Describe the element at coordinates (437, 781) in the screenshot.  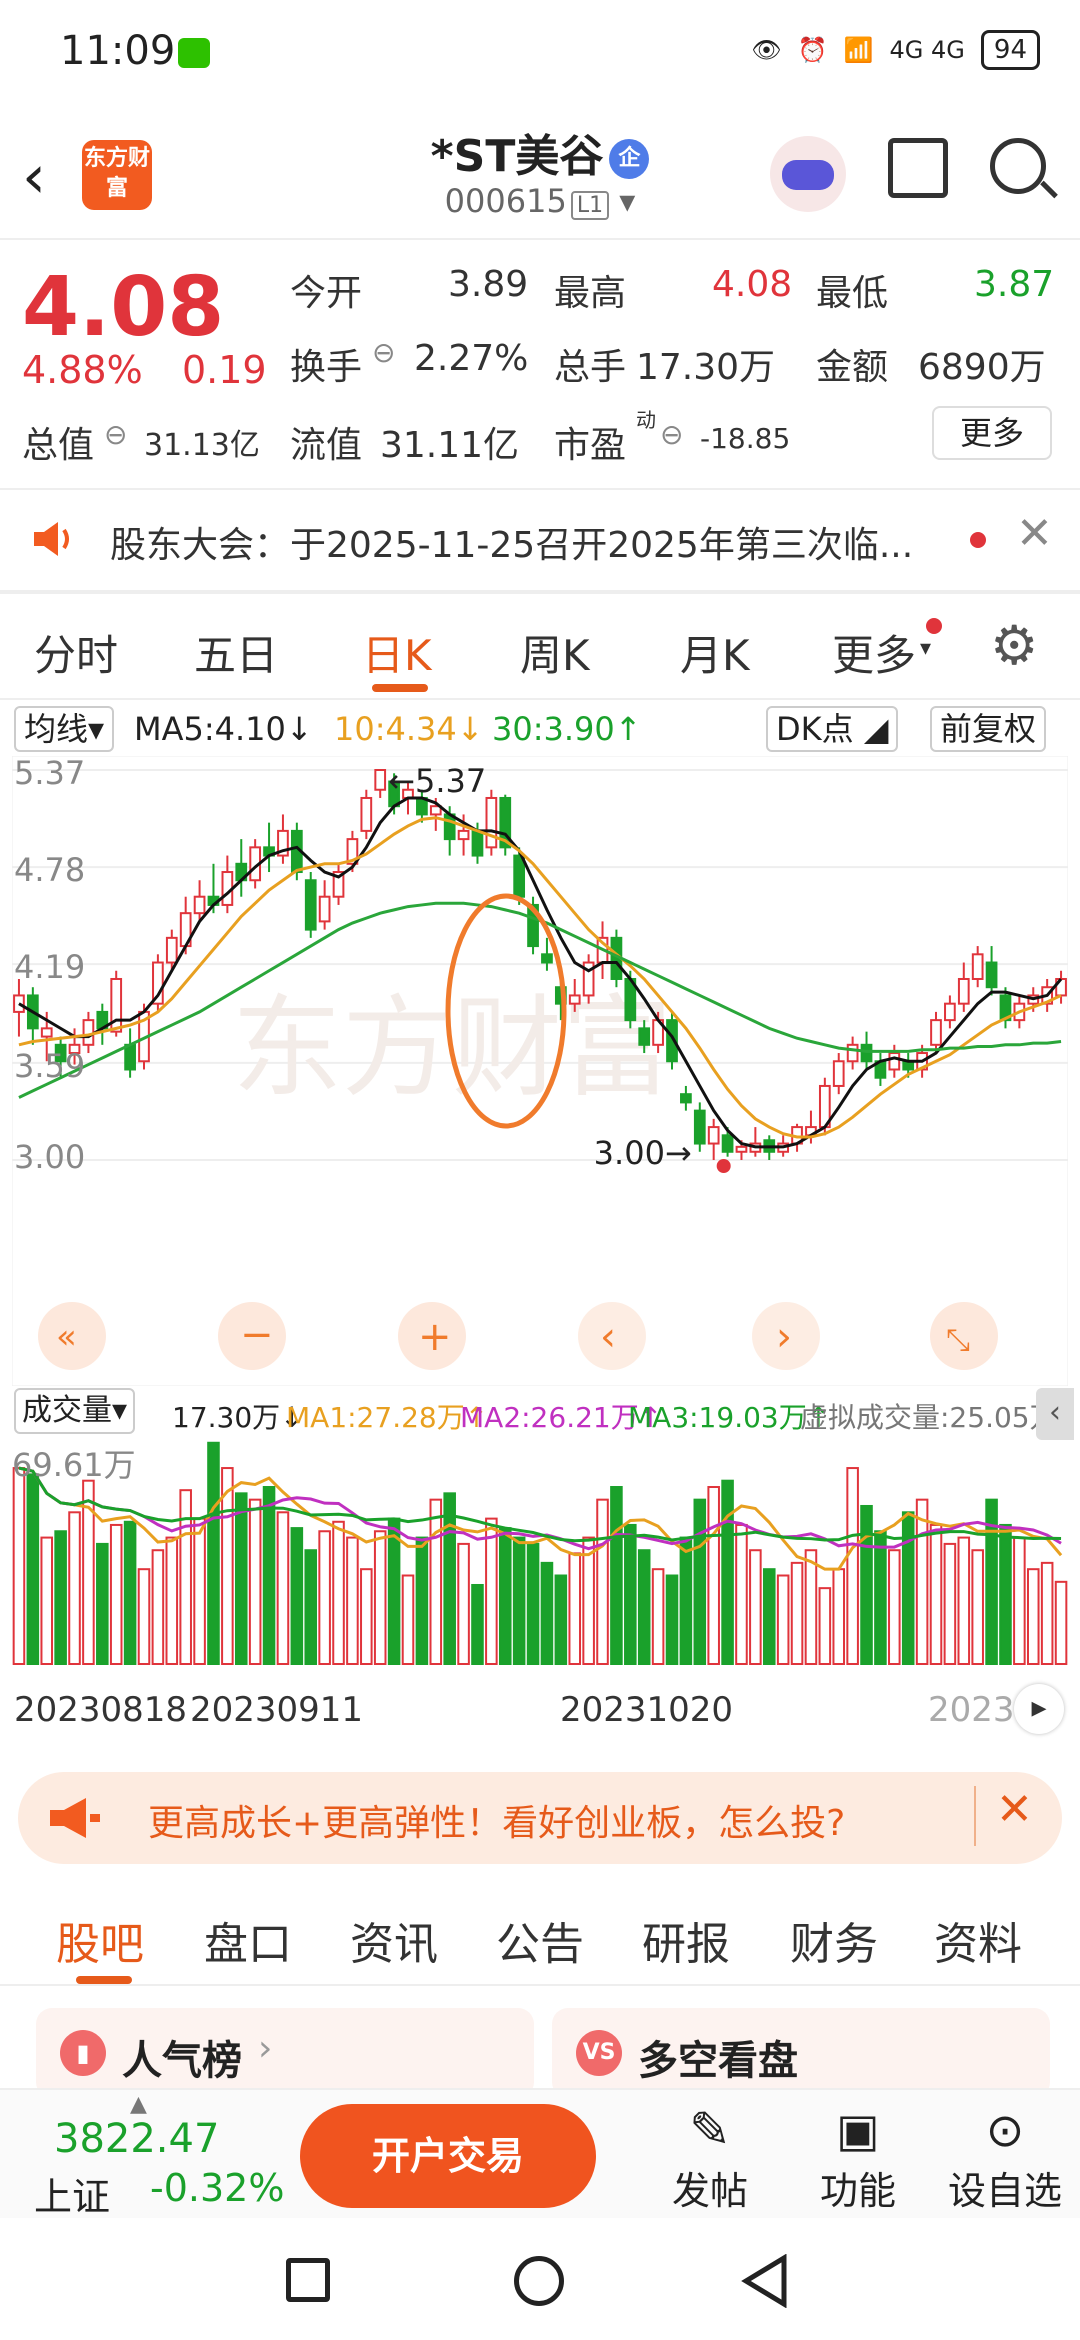
I see `high-marker: ←5.37` at that location.